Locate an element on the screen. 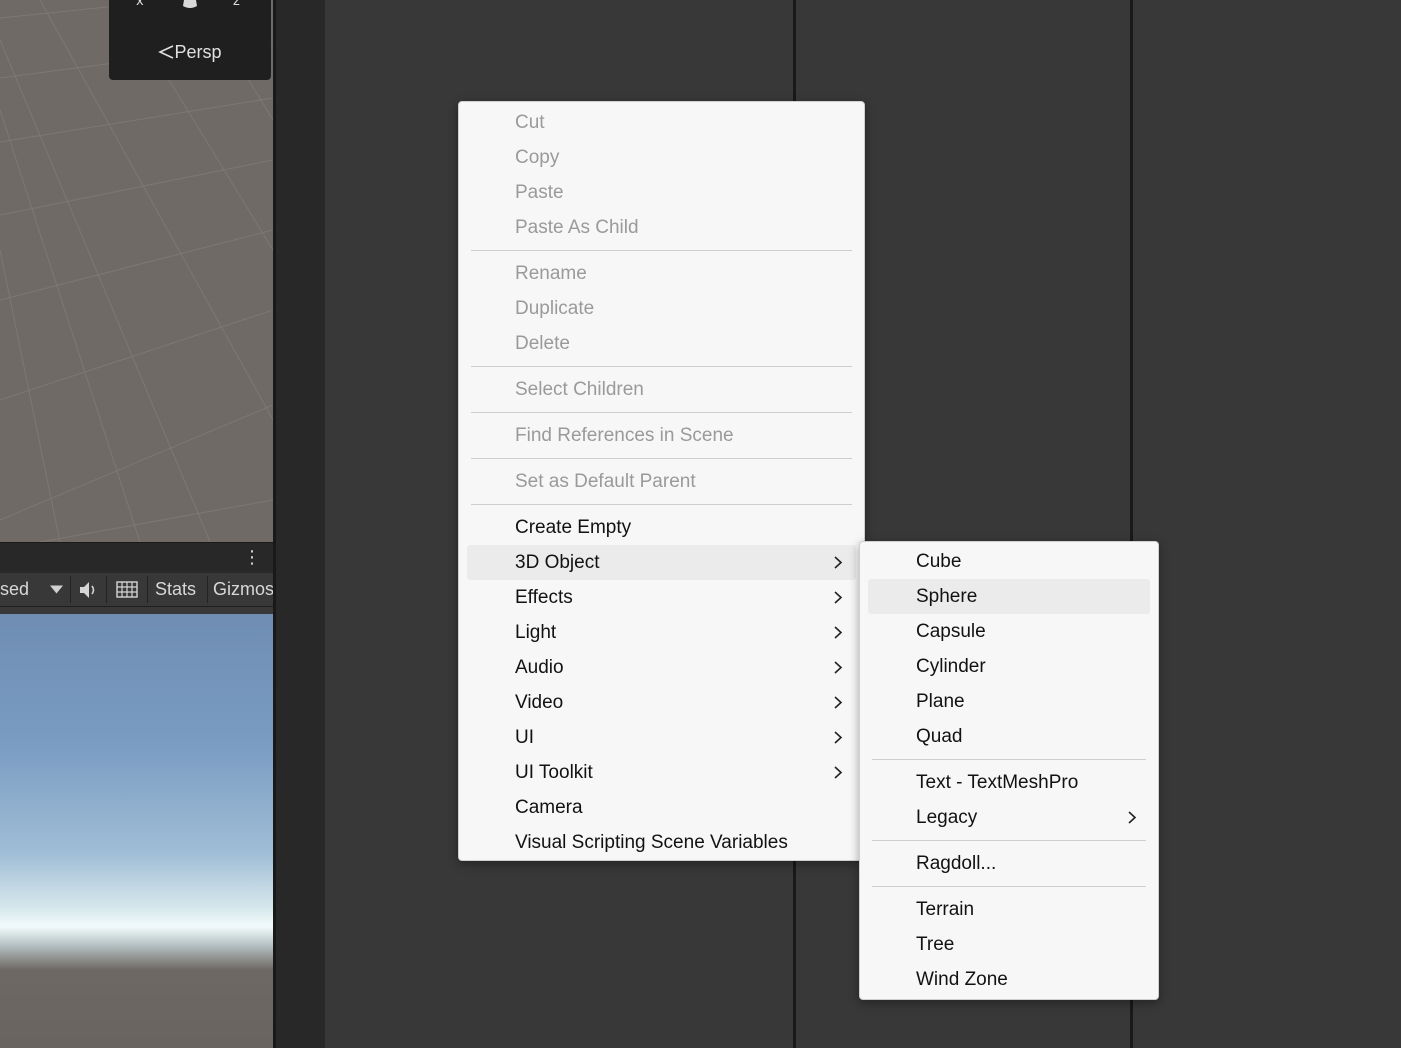  menu-item-video: Video is located at coordinates (661, 702).